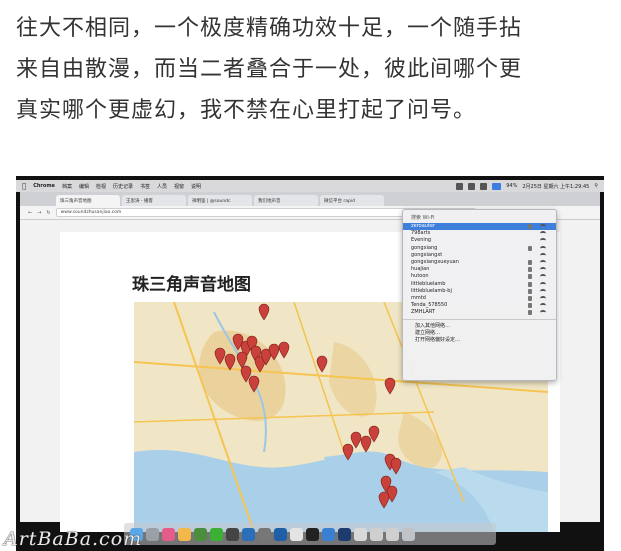 The width and height of the screenshot is (621, 551). What do you see at coordinates (479, 284) in the screenshot?
I see `wifi-network-item: littlebluelamb` at bounding box center [479, 284].